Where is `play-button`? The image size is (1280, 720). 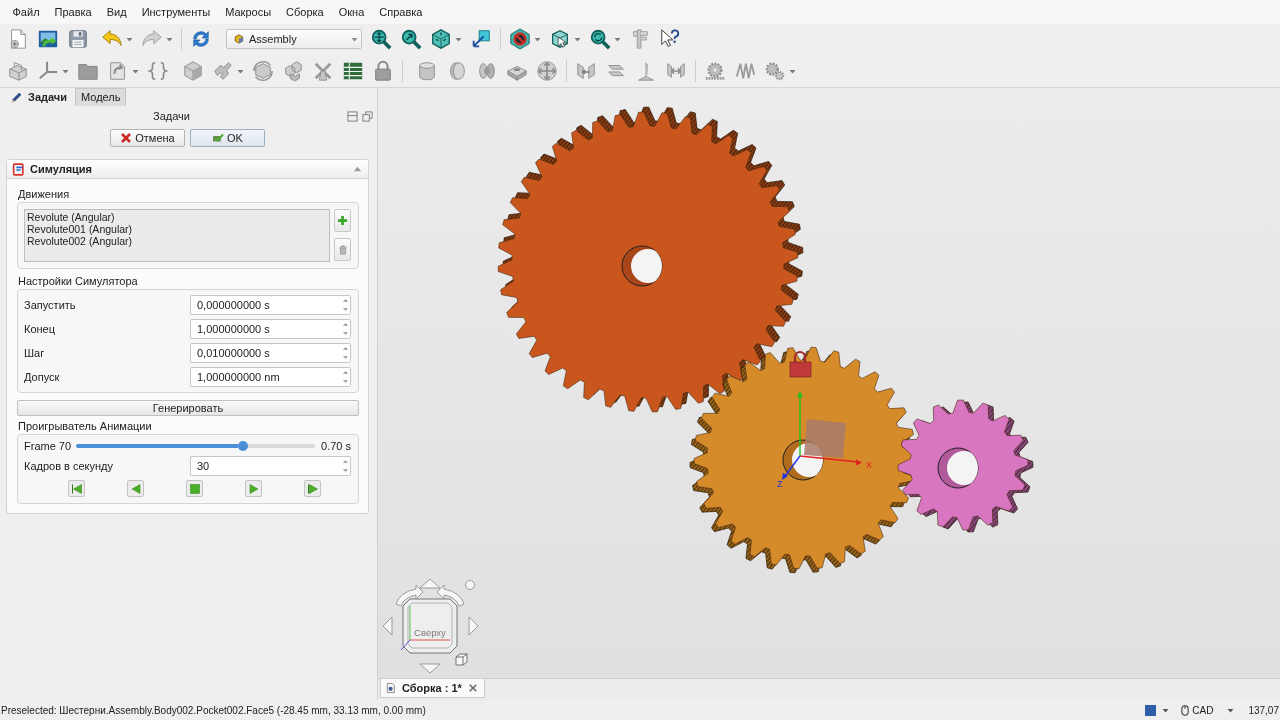 play-button is located at coordinates (253, 488).